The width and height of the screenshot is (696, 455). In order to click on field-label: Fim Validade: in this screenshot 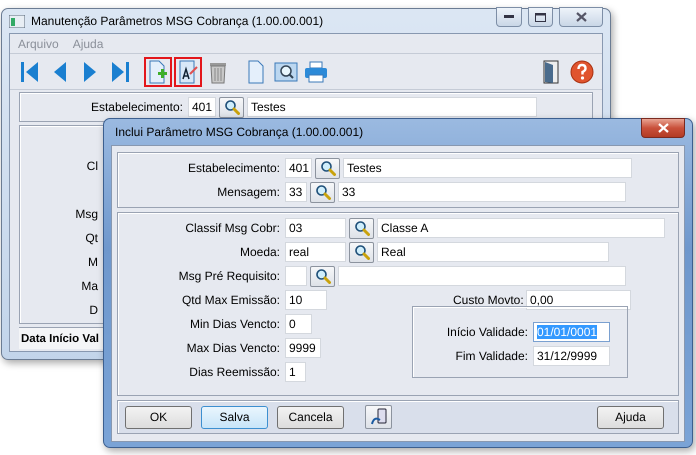, I will do `click(491, 356)`.